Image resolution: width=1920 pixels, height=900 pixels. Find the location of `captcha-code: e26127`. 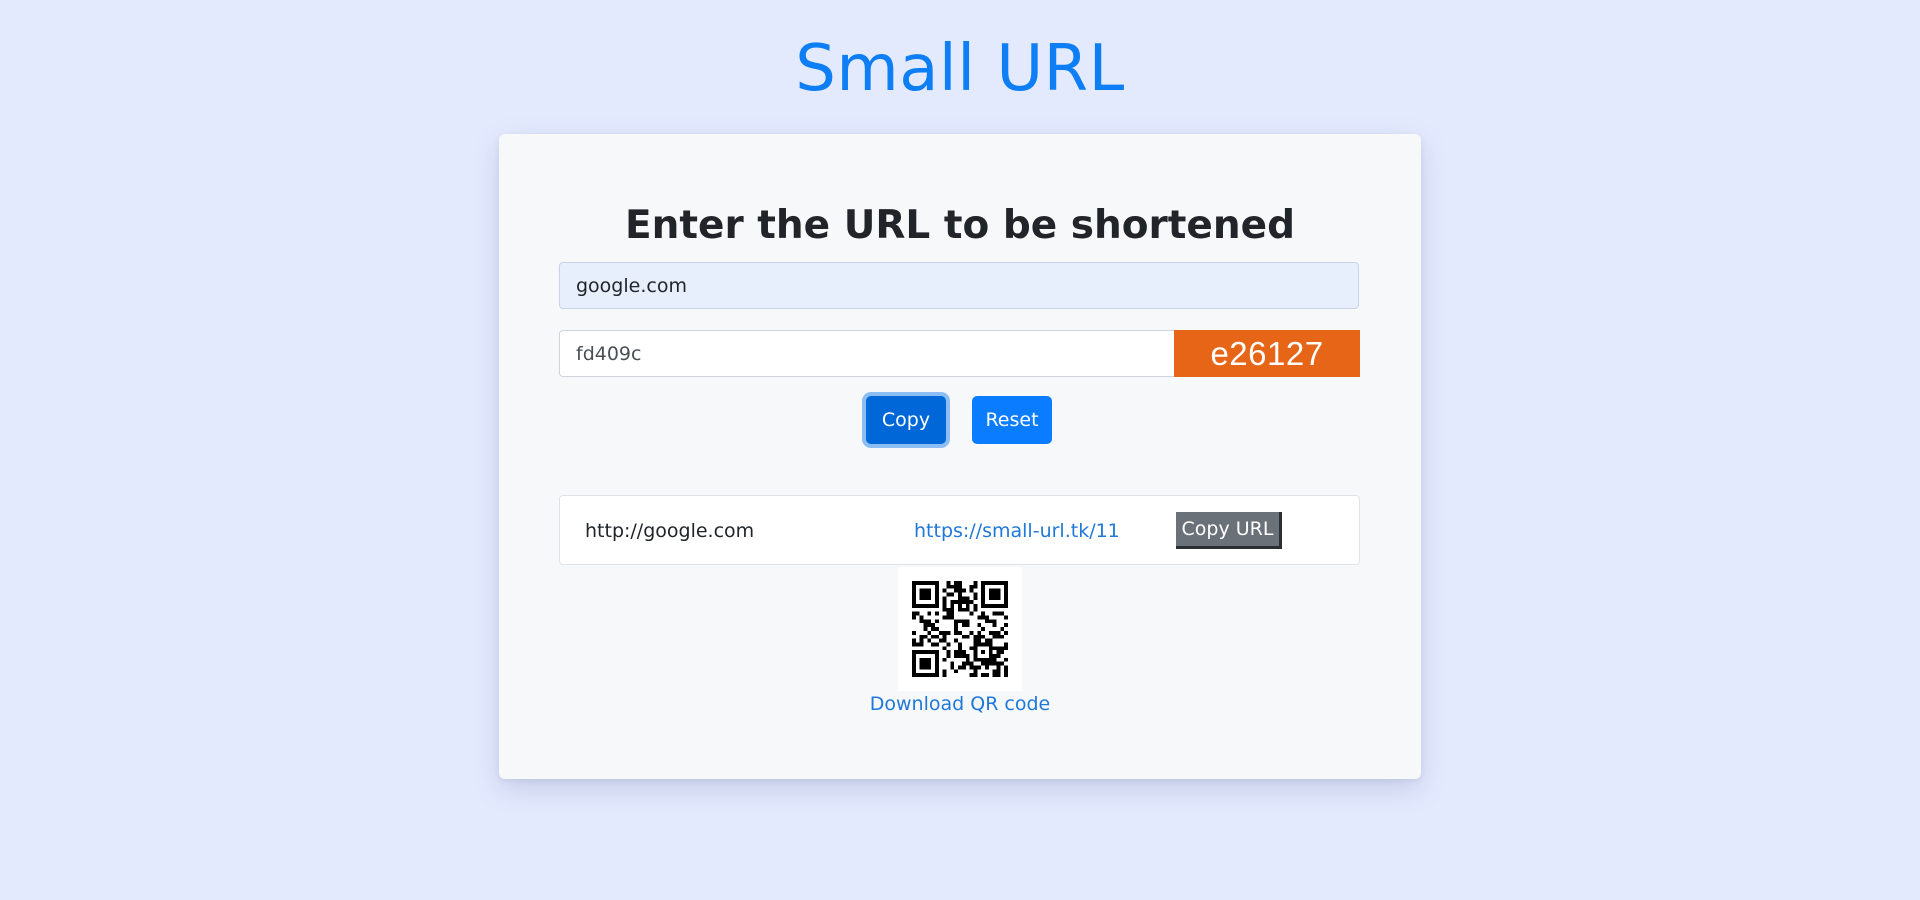

captcha-code: e26127 is located at coordinates (1267, 353).